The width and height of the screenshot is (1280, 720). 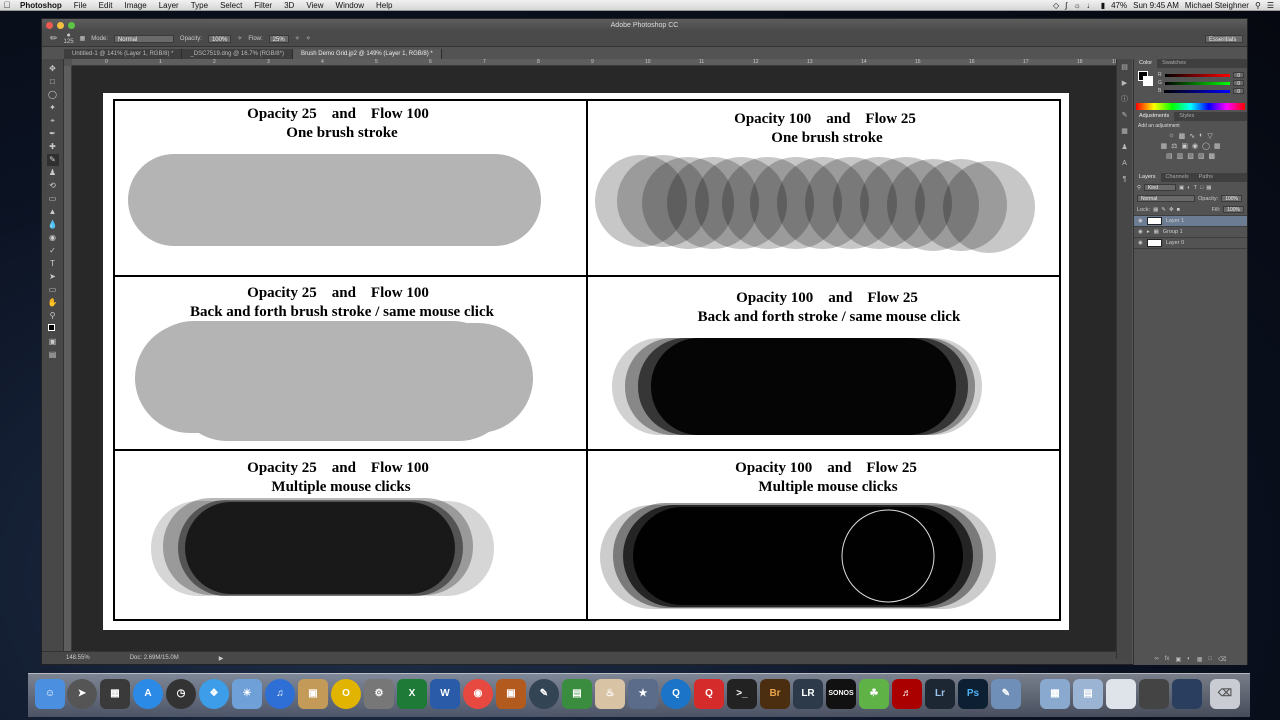 I want to click on selective-color-icon: ▩, so click(x=1211, y=156).